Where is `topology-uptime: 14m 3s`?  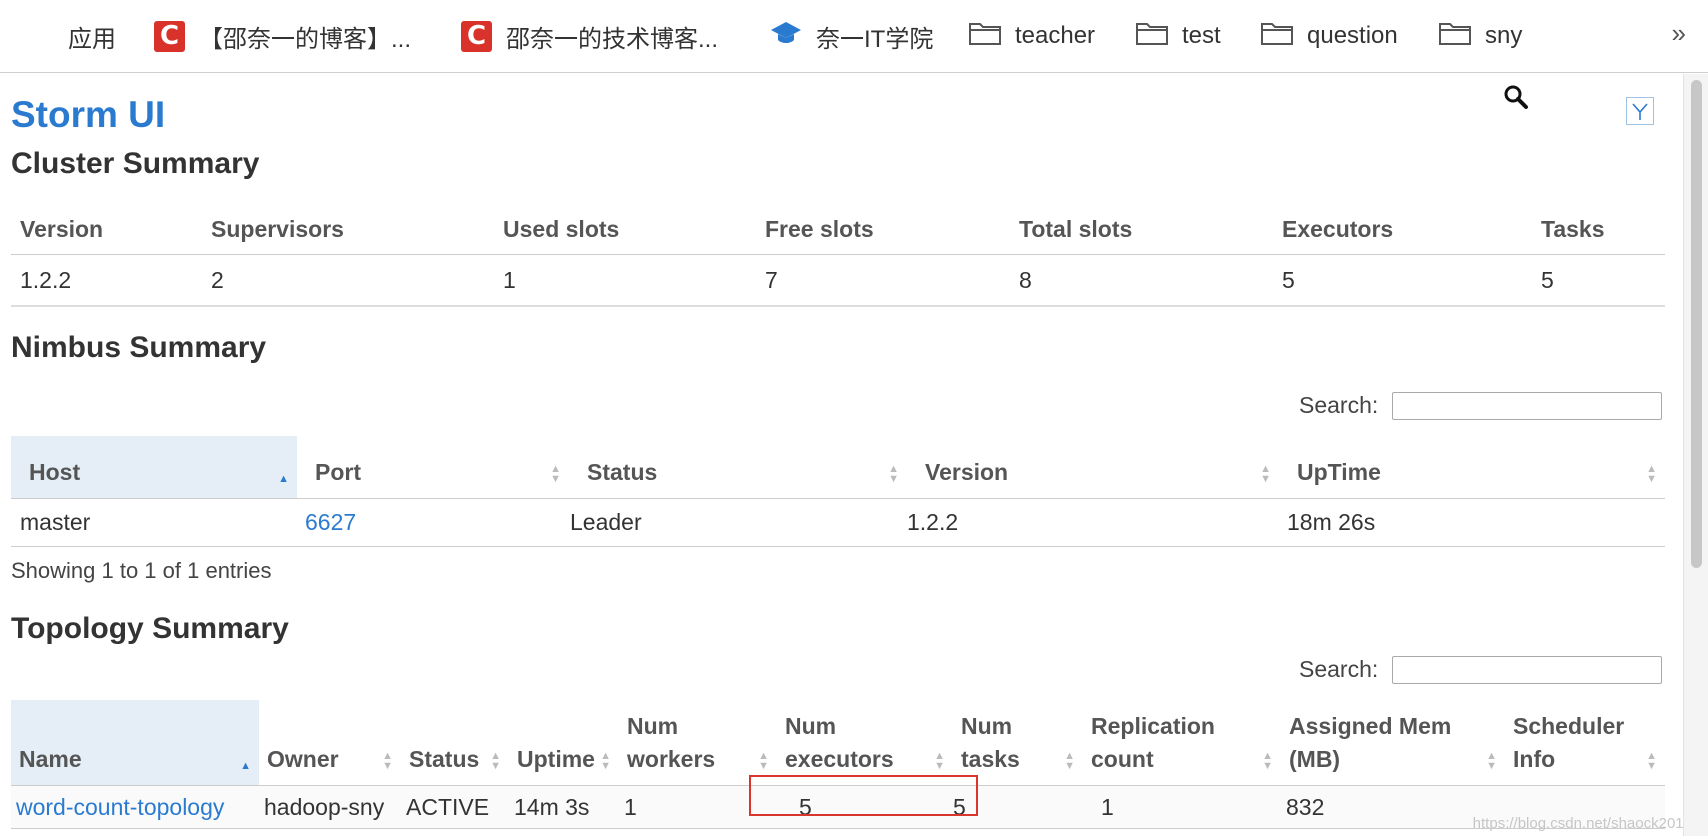 topology-uptime: 14m 3s is located at coordinates (564, 807).